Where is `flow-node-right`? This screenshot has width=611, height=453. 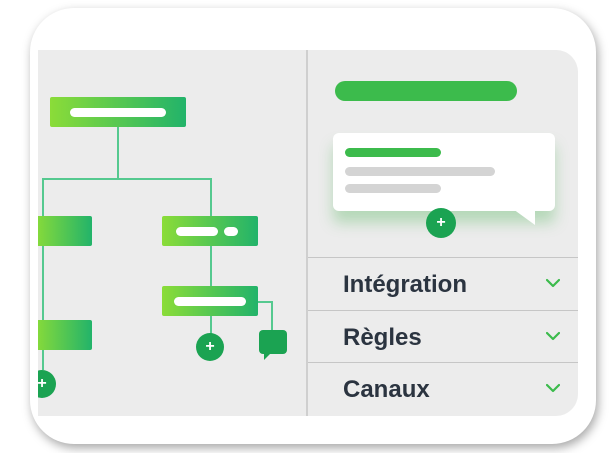
flow-node-right is located at coordinates (210, 231).